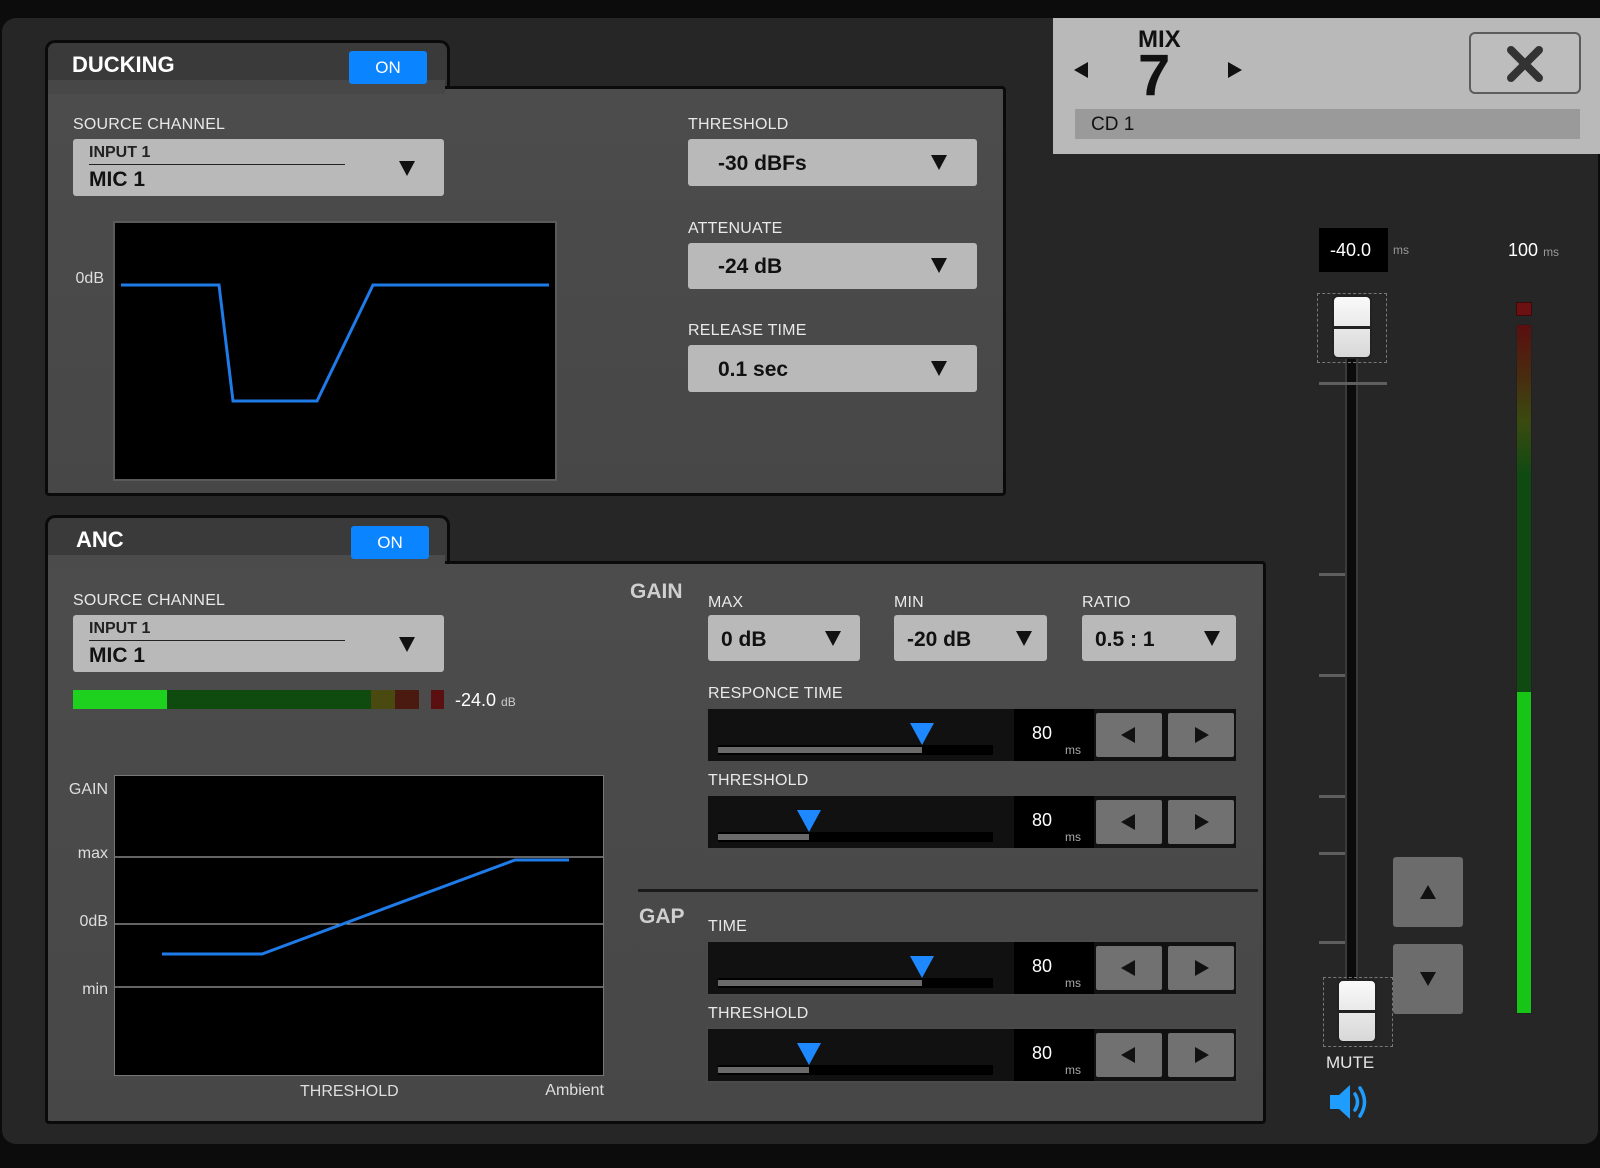 The width and height of the screenshot is (1600, 1168). I want to click on level-down-button, so click(1428, 979).